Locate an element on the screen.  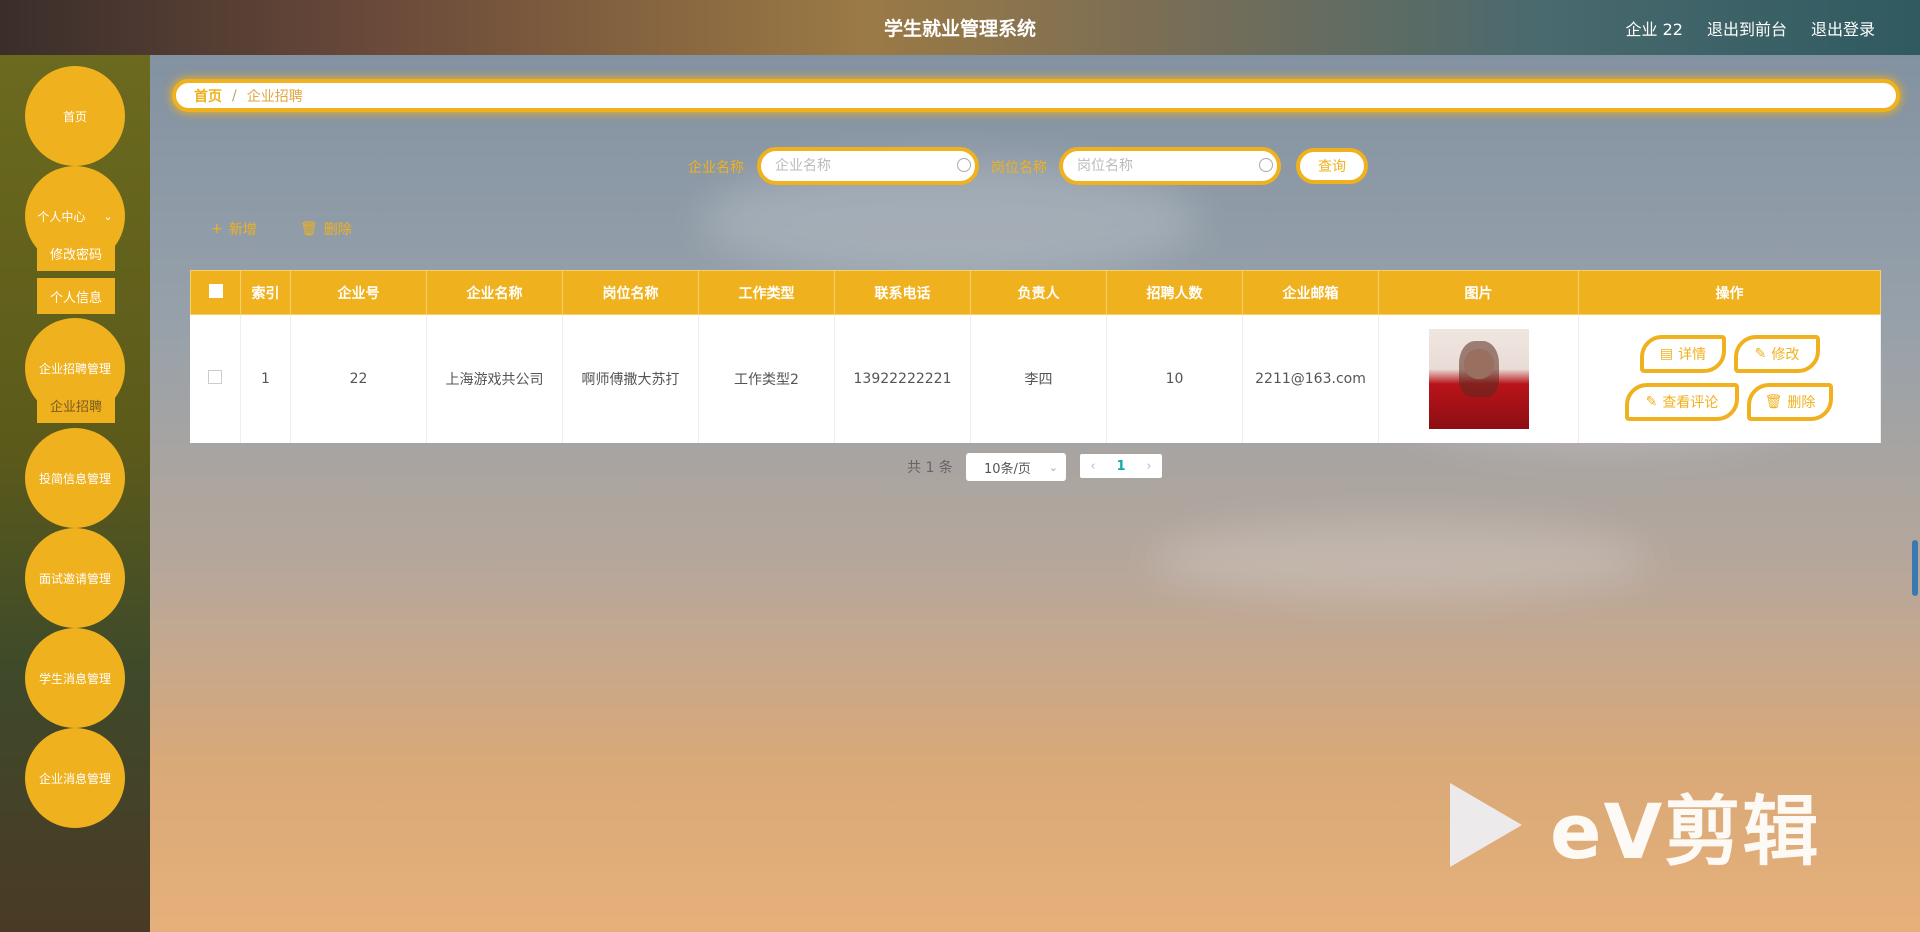
row-select-cell is located at coordinates (215, 378).